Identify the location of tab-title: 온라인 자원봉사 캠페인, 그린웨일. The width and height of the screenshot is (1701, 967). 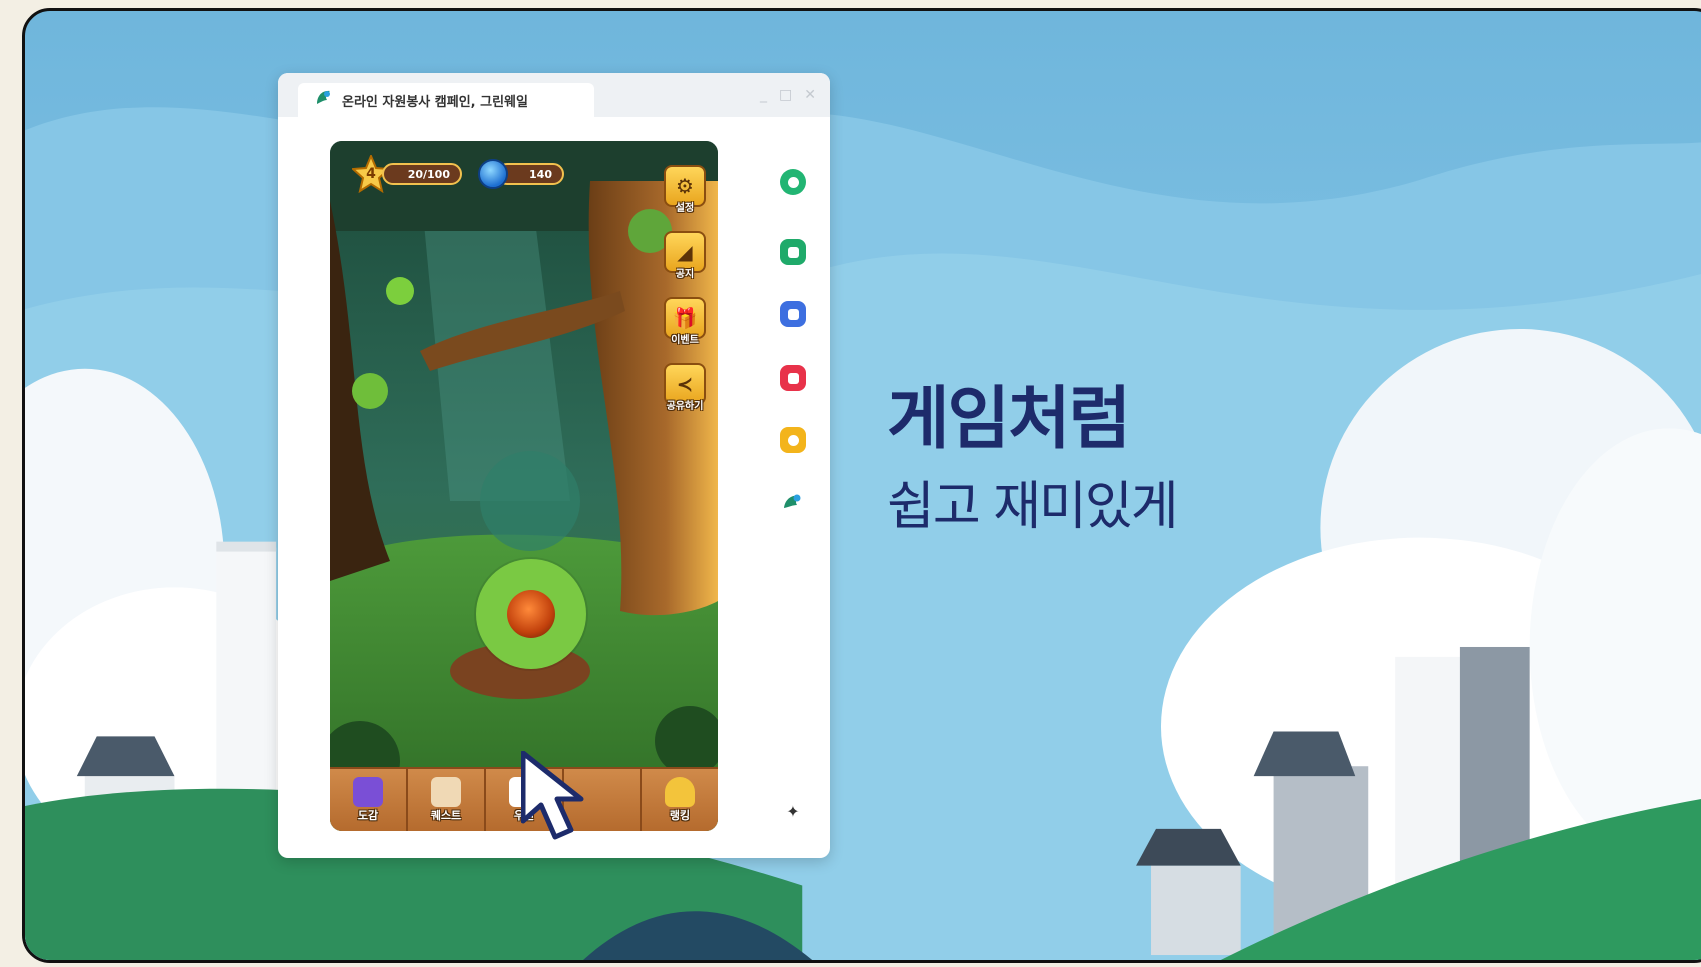
(435, 102).